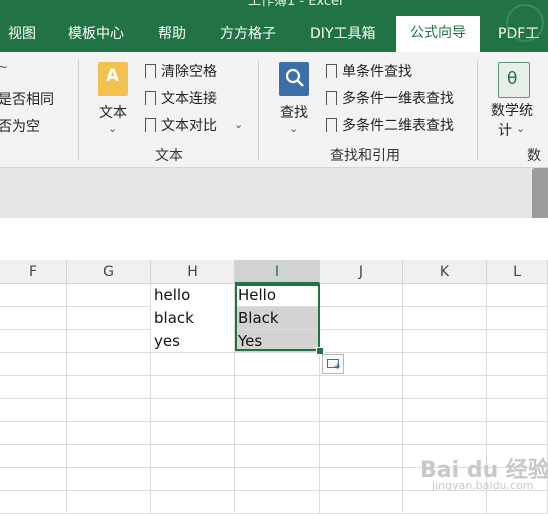 This screenshot has width=548, height=514. I want to click on multi-condition-2d-lookup-button: 多条件二维表查找, so click(390, 125).